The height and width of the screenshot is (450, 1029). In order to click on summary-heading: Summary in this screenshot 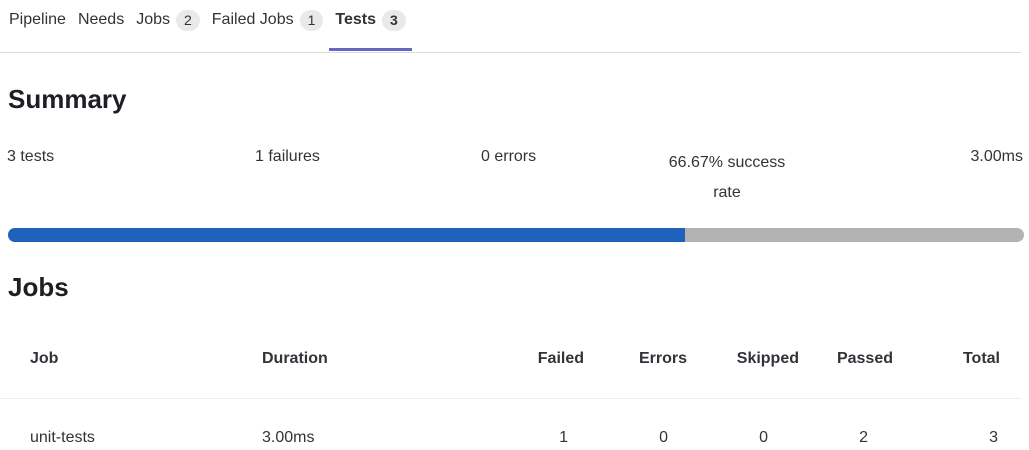, I will do `click(67, 99)`.